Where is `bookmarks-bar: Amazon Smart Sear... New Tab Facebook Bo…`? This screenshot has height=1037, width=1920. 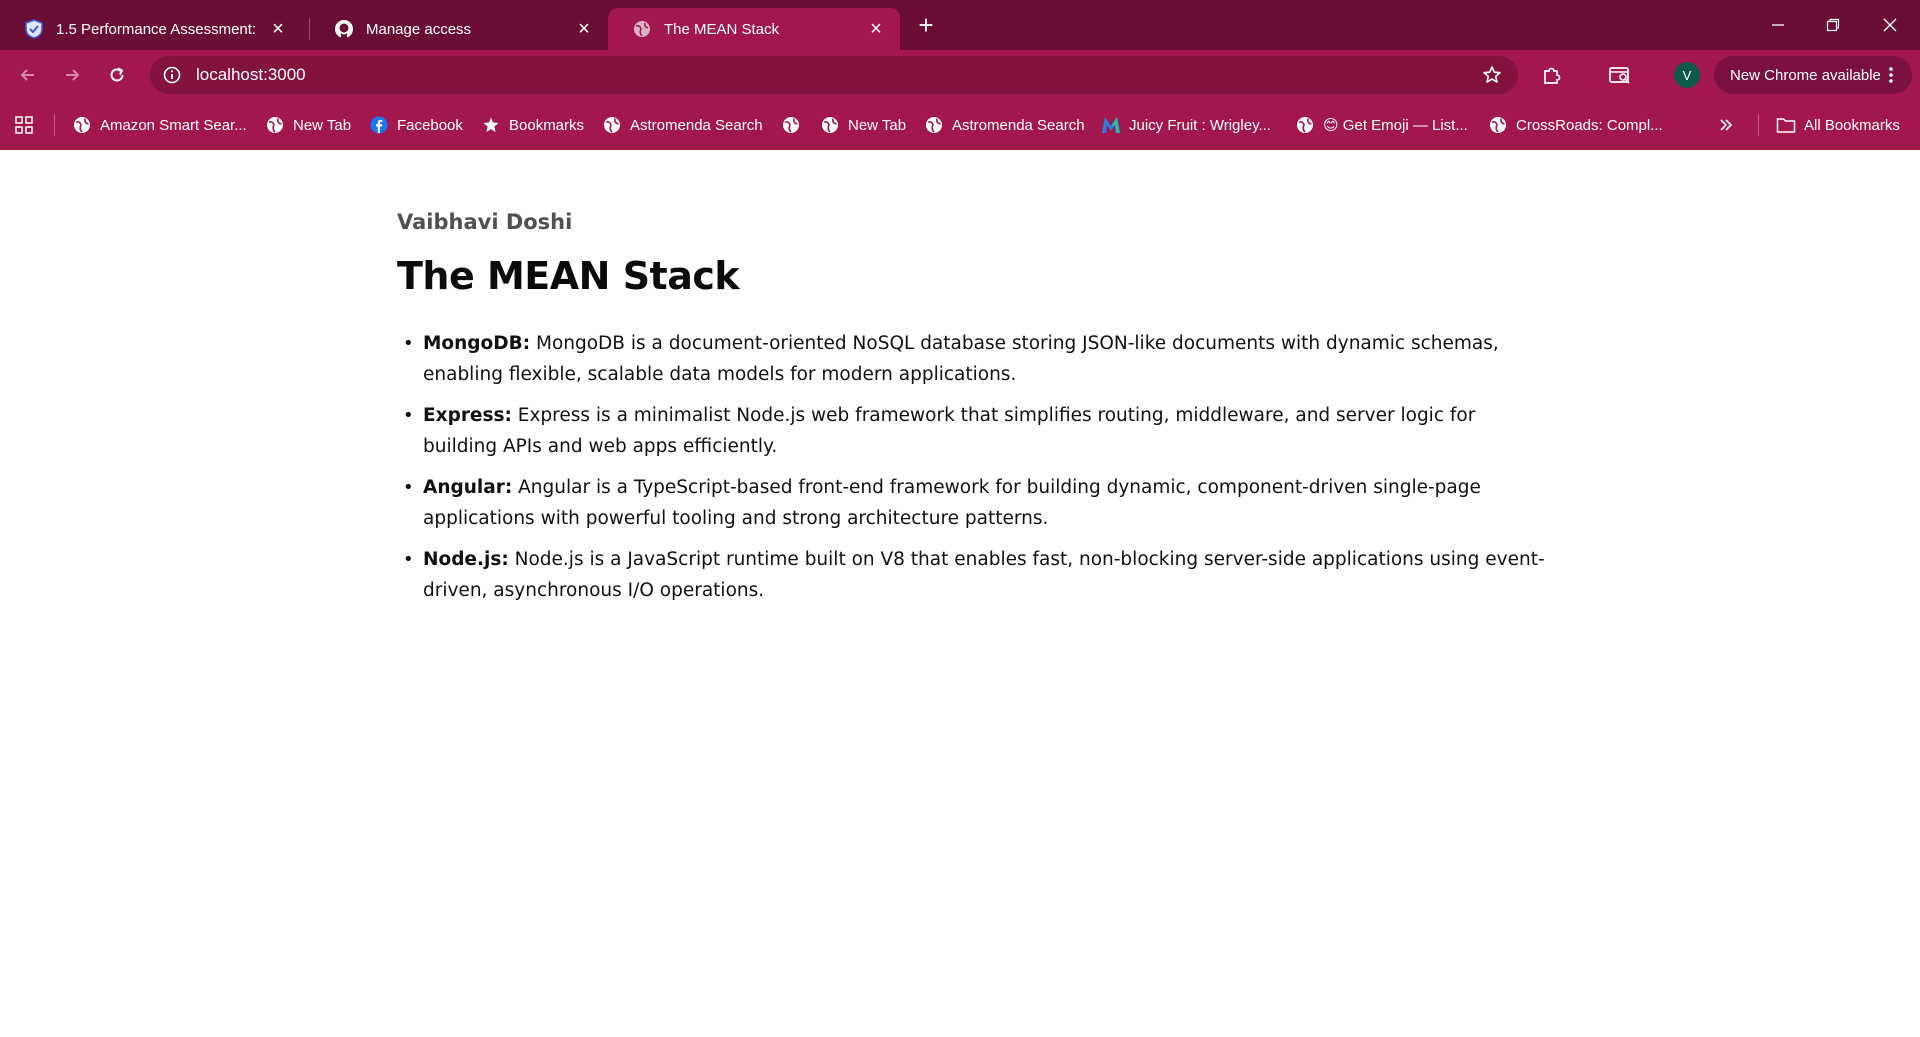 bookmarks-bar: Amazon Smart Sear... New Tab Facebook Bo… is located at coordinates (960, 125).